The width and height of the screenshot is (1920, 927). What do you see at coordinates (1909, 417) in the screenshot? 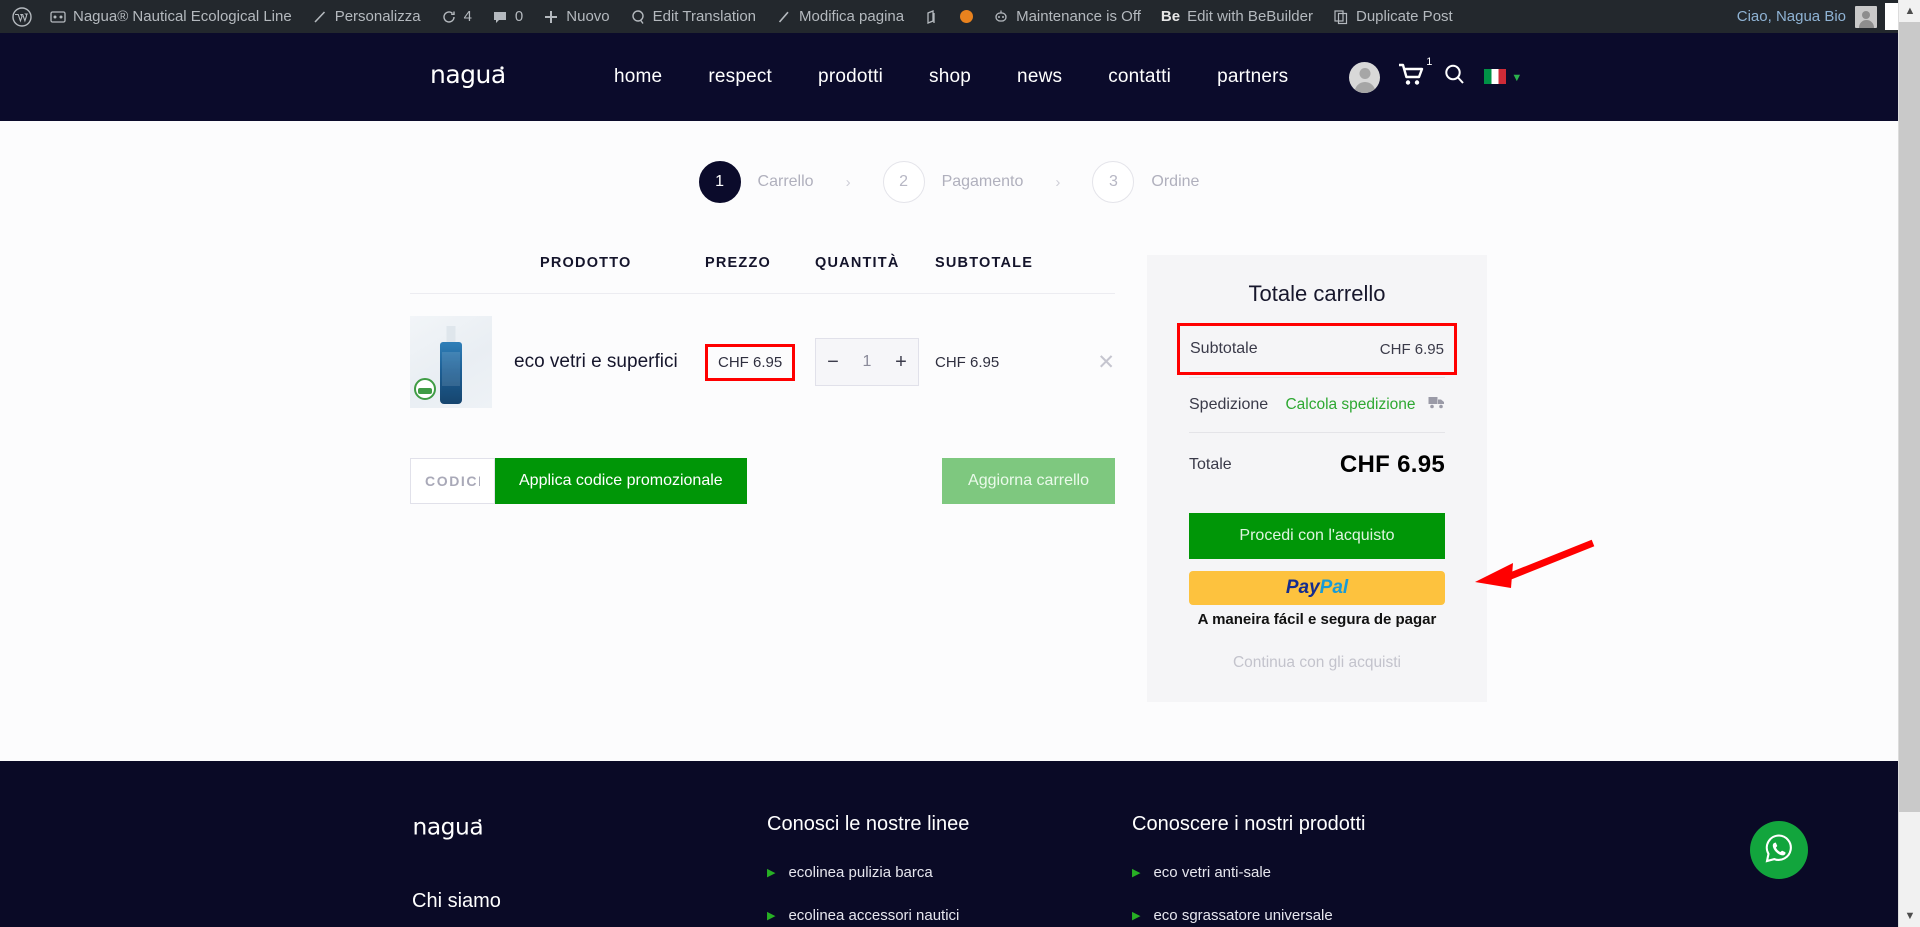
I see `scrollbar-thumb` at bounding box center [1909, 417].